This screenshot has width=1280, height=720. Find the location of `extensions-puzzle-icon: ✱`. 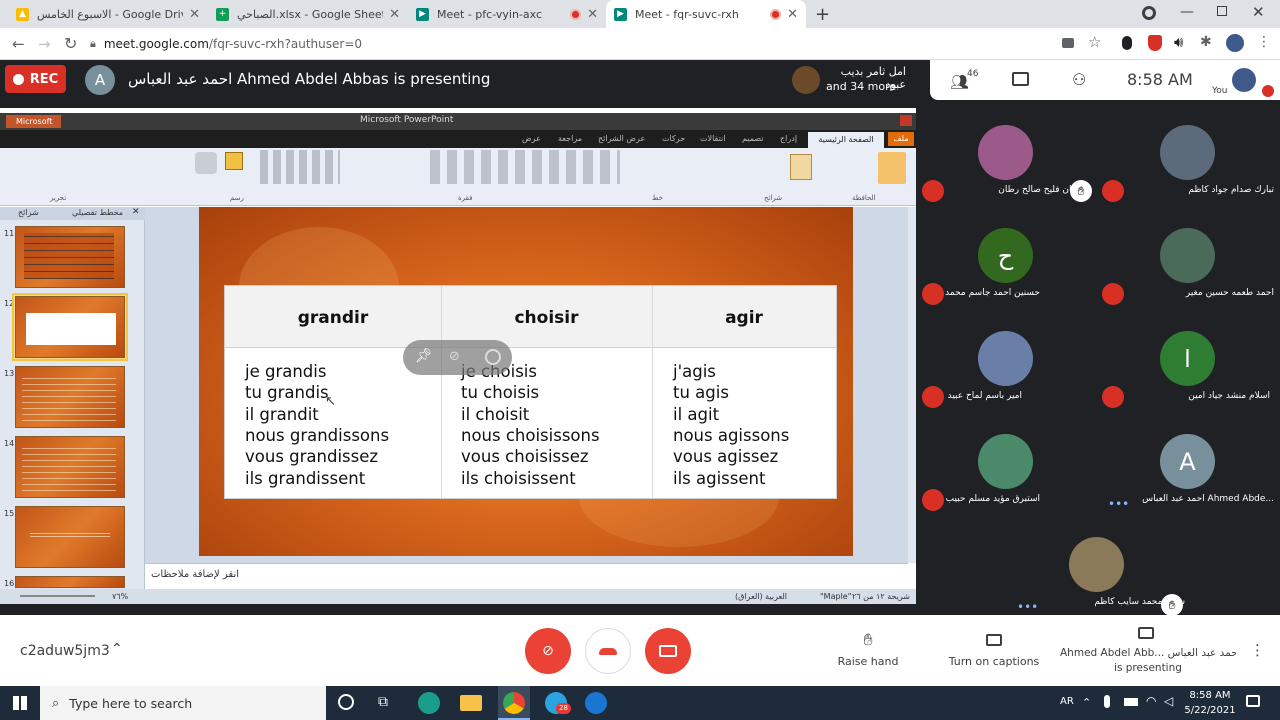

extensions-puzzle-icon: ✱ is located at coordinates (1206, 42).